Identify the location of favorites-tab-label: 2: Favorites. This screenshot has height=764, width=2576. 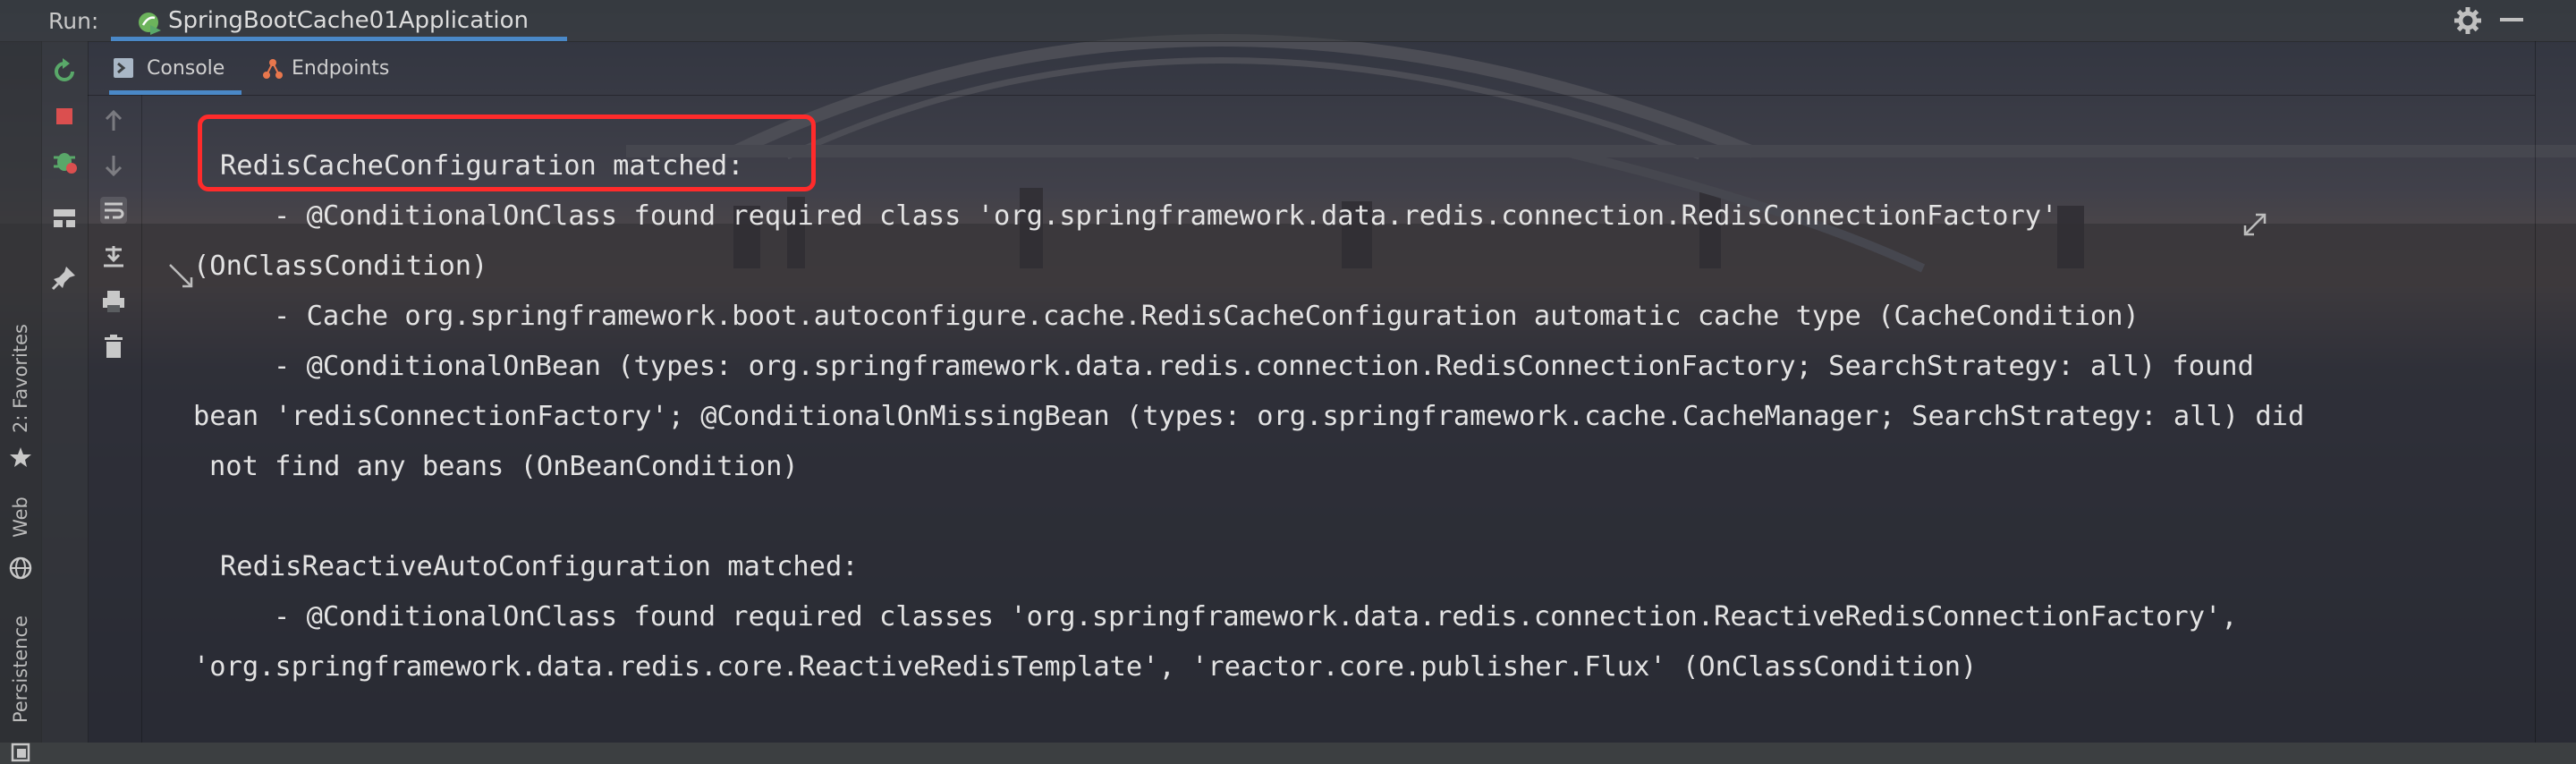
(20, 379).